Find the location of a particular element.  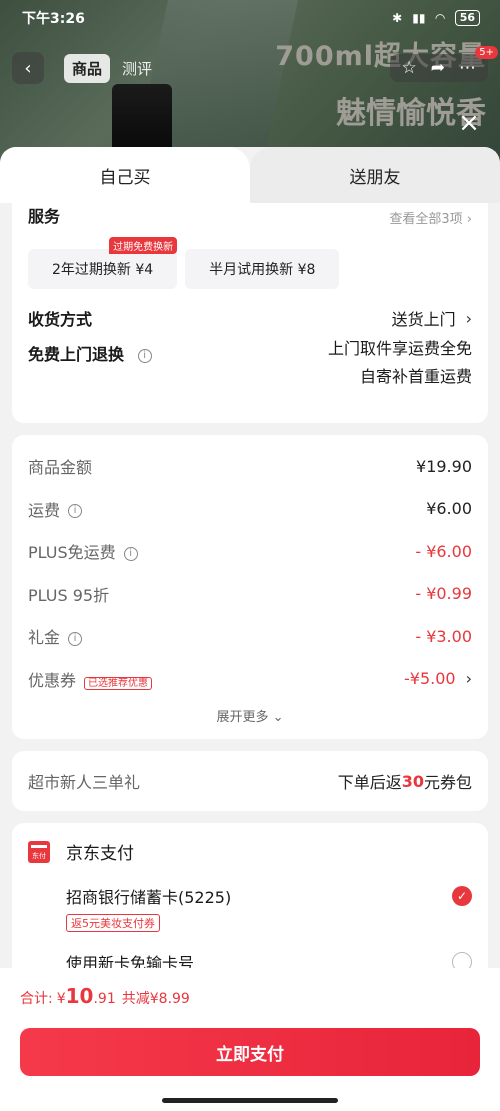

gift-value-prefix: 下单后返 is located at coordinates (369, 782).